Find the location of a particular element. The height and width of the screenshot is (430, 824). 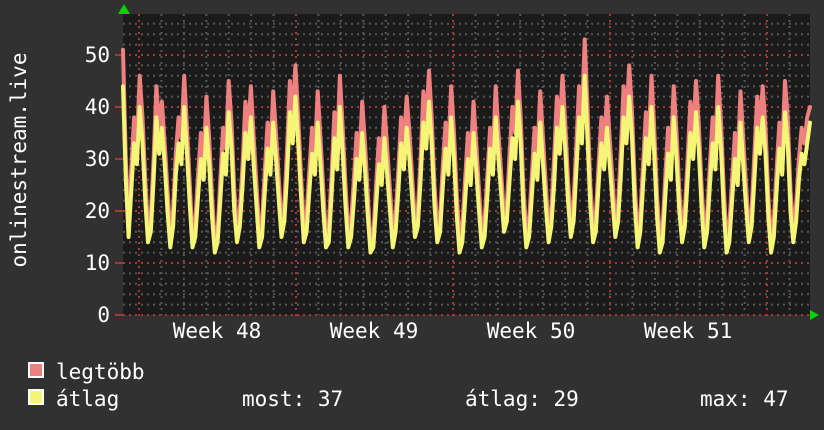

legend-label-legtobb: legtöbb is located at coordinates (100, 372).